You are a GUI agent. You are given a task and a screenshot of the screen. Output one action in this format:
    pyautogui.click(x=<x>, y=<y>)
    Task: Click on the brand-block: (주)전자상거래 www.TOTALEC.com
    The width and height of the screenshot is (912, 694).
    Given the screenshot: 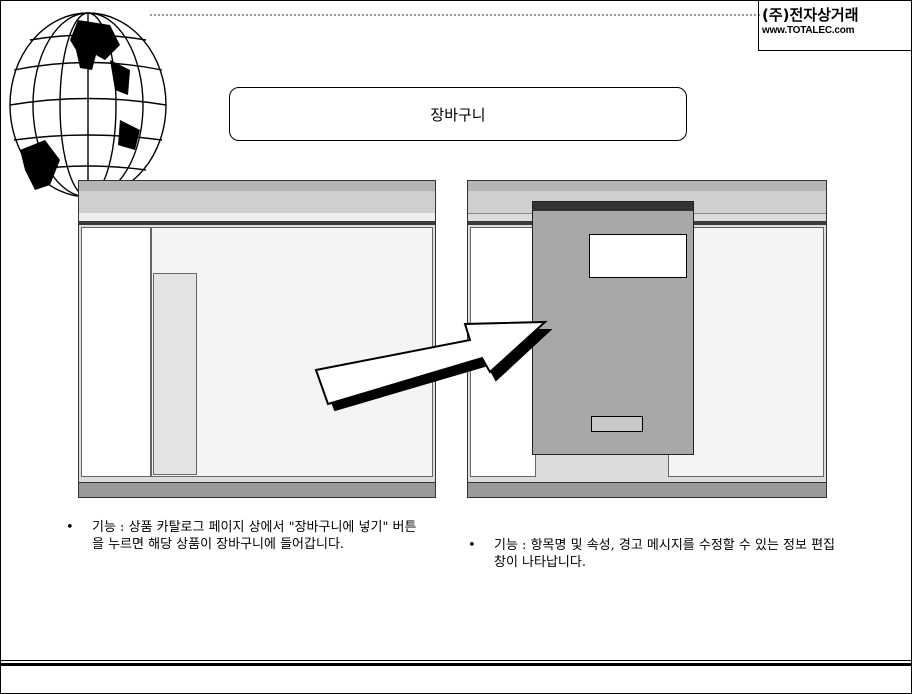 What is the action you would take?
    pyautogui.click(x=835, y=25)
    